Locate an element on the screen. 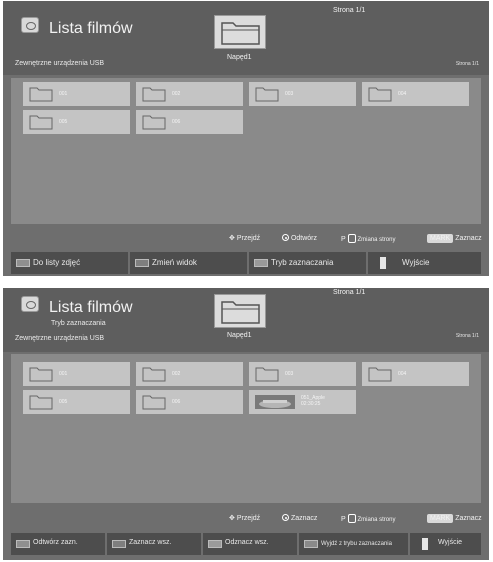  button-label: Zaznacz wsz. is located at coordinates (150, 542).